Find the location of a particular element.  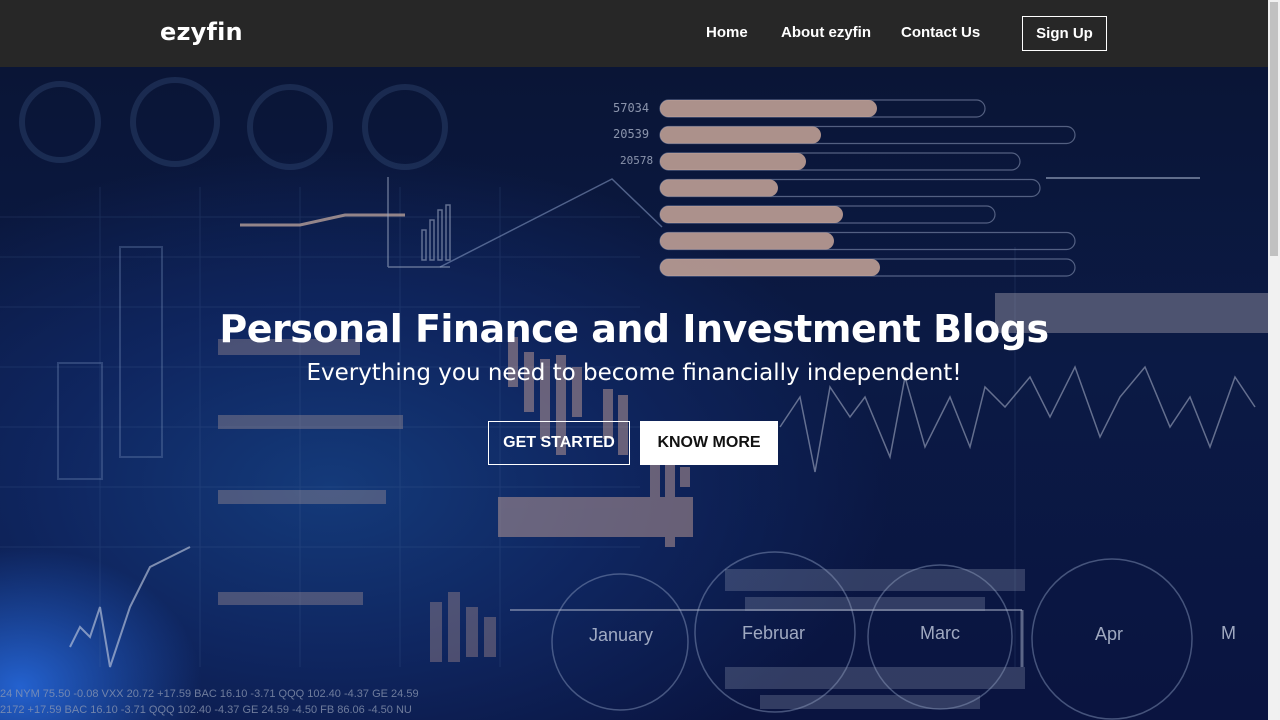

bg-month-april: Apr is located at coordinates (1109, 634).